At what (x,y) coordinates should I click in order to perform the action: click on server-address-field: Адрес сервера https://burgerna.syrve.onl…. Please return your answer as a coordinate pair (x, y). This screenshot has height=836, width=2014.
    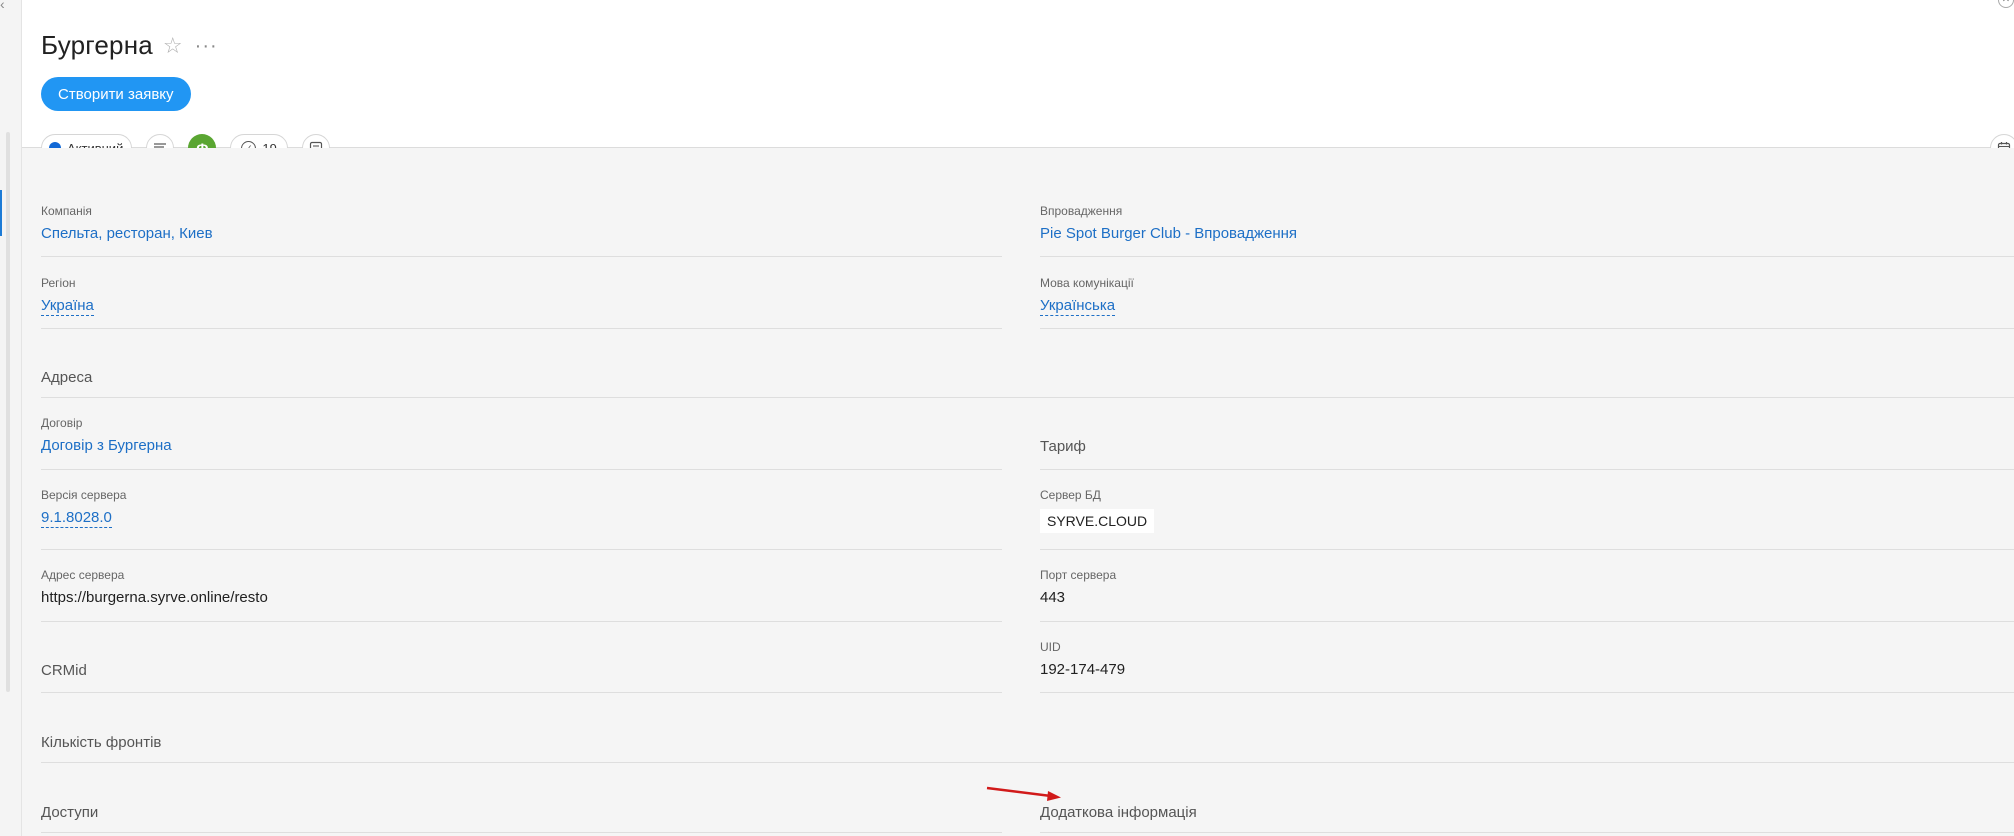
    Looking at the image, I should click on (154, 587).